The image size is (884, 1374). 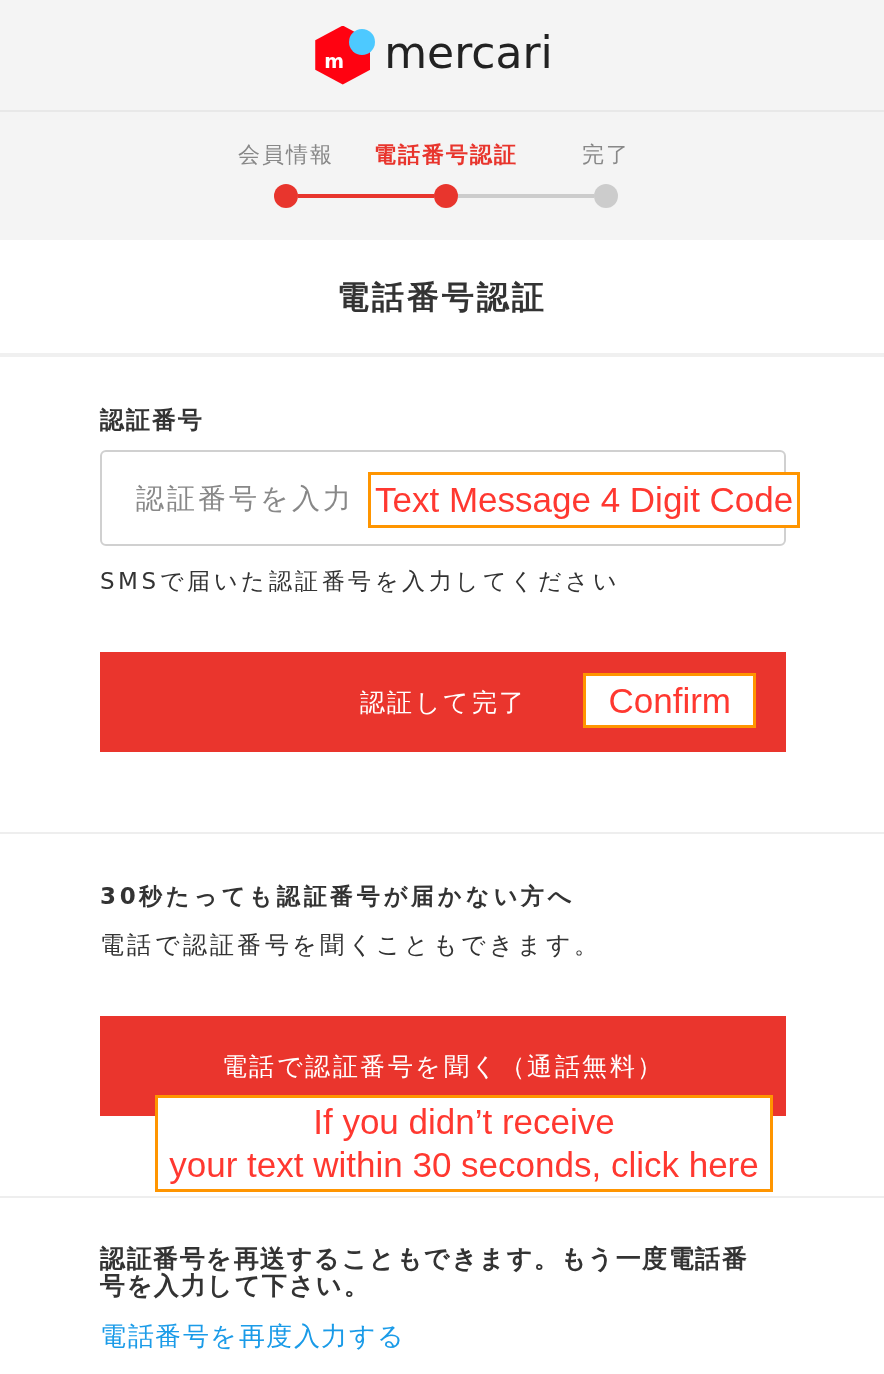 I want to click on annotation-tooltip: Text Message 4 Digit Code, so click(x=584, y=500).